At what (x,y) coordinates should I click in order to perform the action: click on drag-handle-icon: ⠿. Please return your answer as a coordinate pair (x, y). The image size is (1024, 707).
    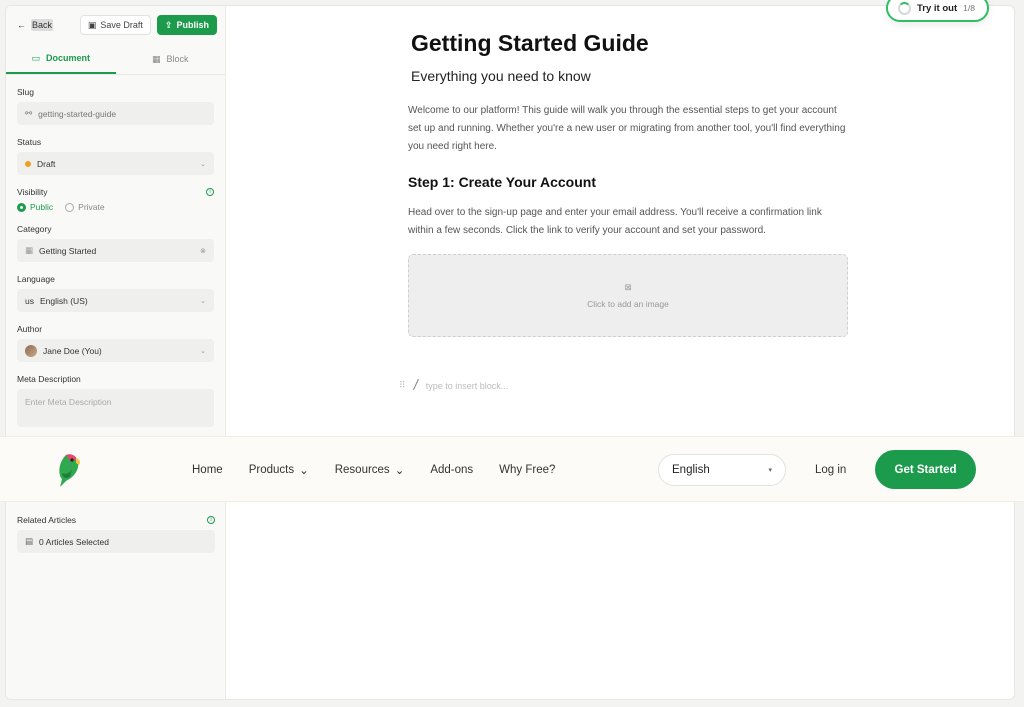
    Looking at the image, I should click on (402, 385).